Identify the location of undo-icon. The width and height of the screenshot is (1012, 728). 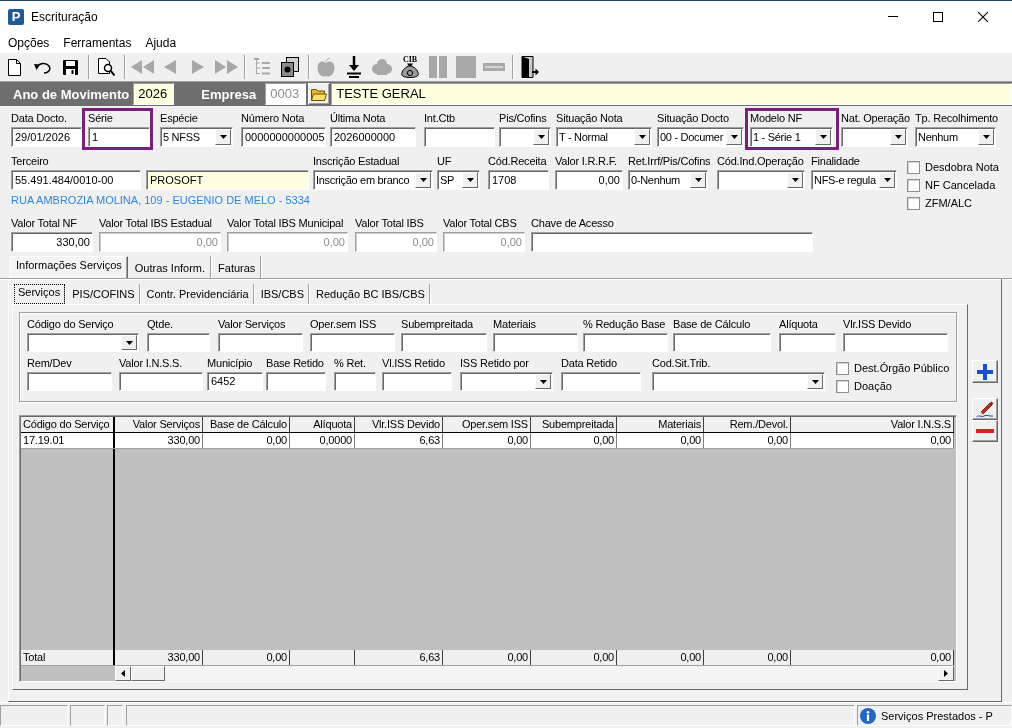
(42, 67).